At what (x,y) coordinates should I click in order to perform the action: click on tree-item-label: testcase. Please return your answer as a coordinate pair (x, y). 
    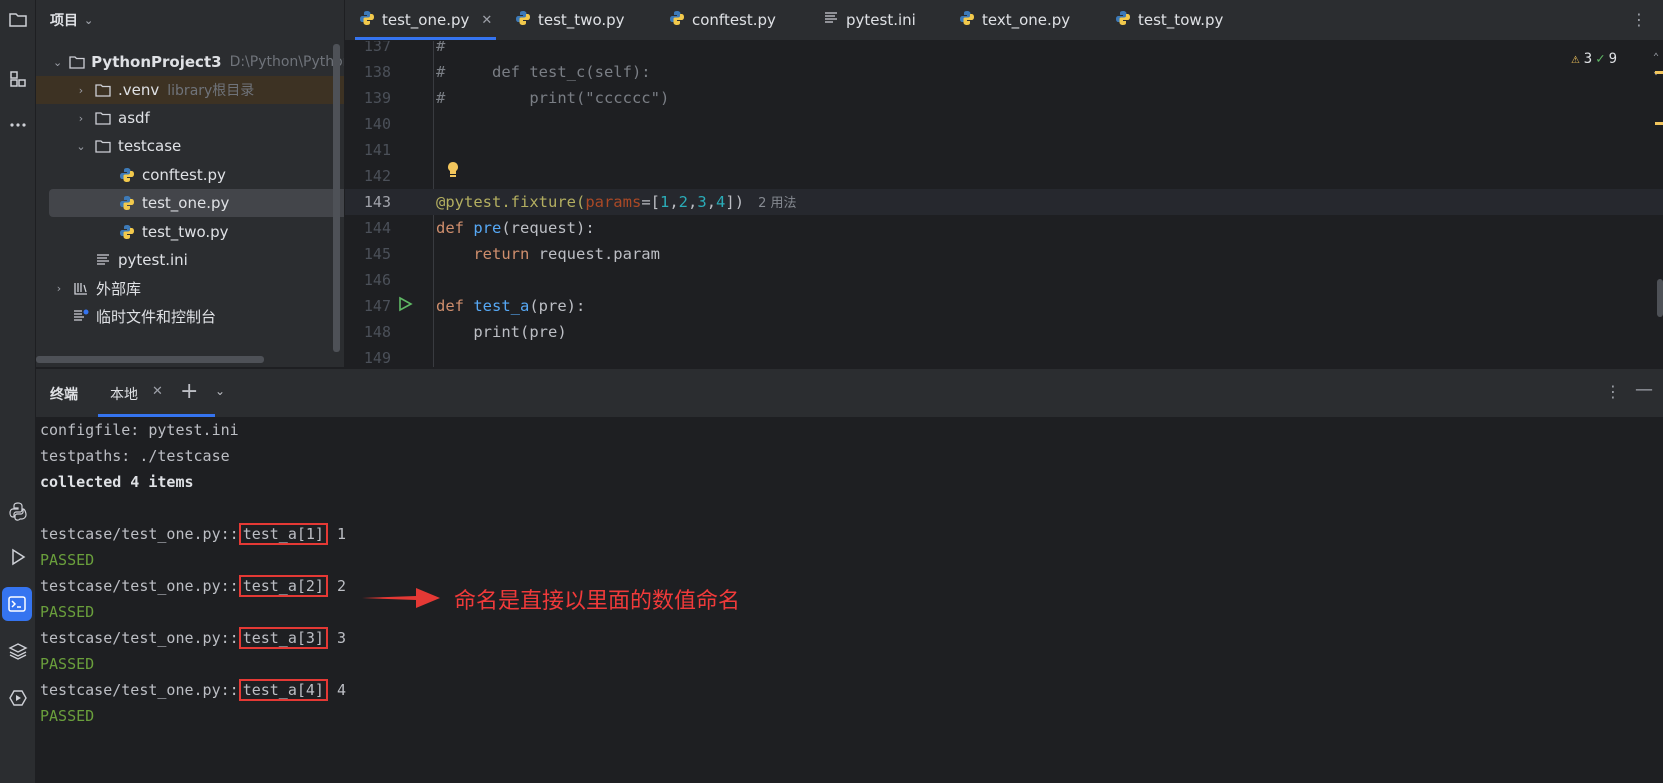
    Looking at the image, I should click on (150, 146).